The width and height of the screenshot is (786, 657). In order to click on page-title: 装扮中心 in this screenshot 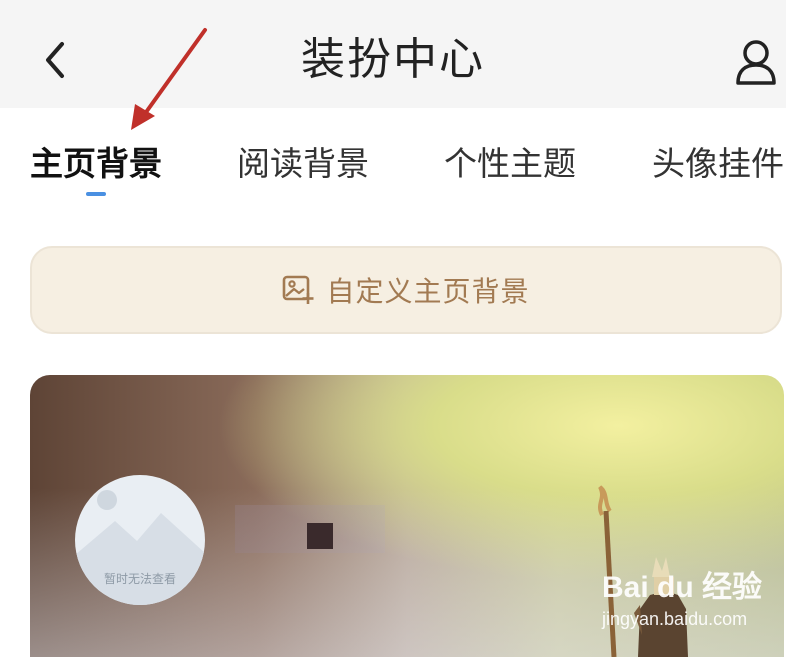, I will do `click(393, 59)`.